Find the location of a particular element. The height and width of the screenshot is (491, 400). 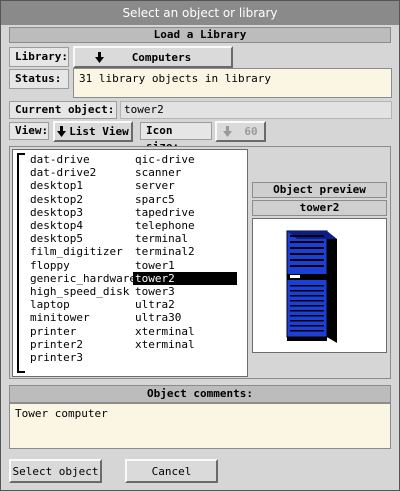

list-item: film_digitizer is located at coordinates (80, 251).